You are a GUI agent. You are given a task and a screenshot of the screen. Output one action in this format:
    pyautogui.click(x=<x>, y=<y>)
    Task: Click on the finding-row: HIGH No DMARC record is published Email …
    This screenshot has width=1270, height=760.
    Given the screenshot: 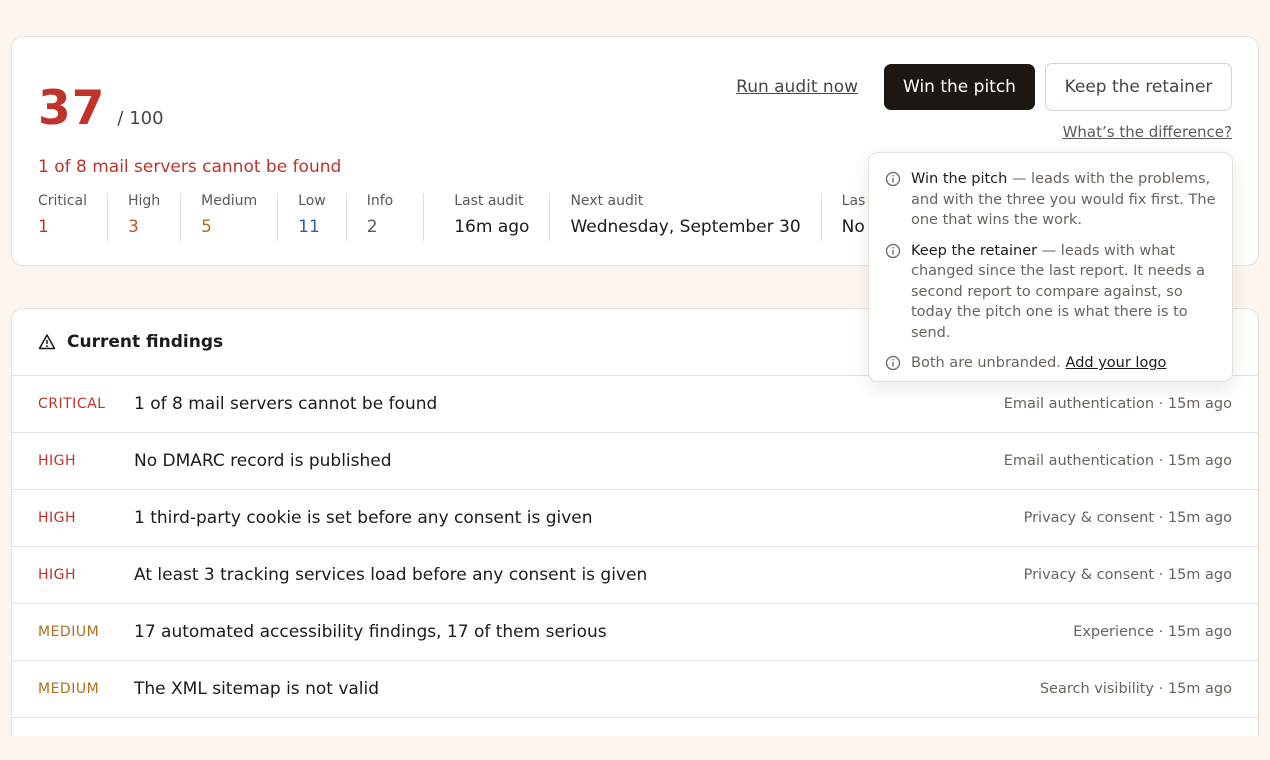 What is the action you would take?
    pyautogui.click(x=635, y=461)
    